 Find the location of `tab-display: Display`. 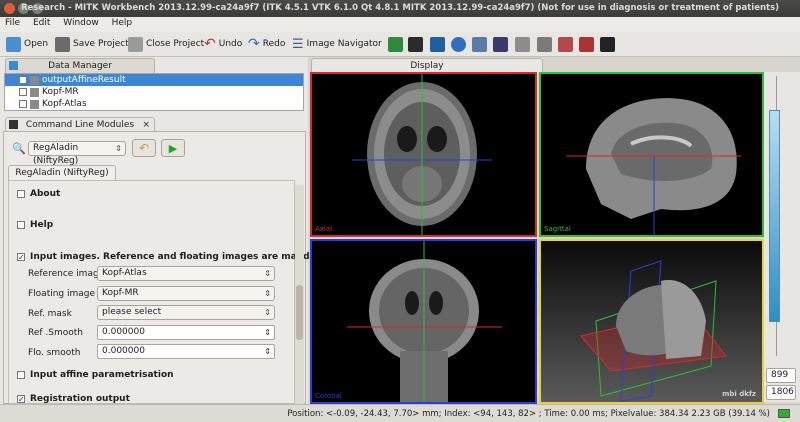

tab-display: Display is located at coordinates (427, 65).